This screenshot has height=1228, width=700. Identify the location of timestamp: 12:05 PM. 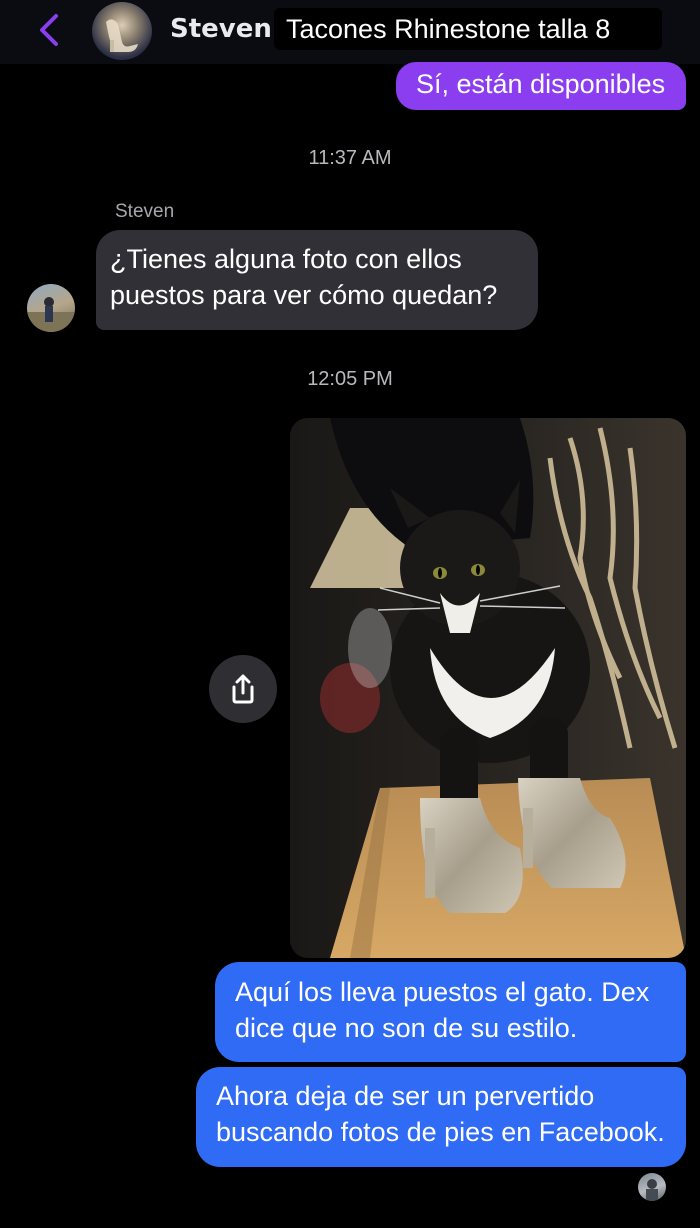
(350, 379).